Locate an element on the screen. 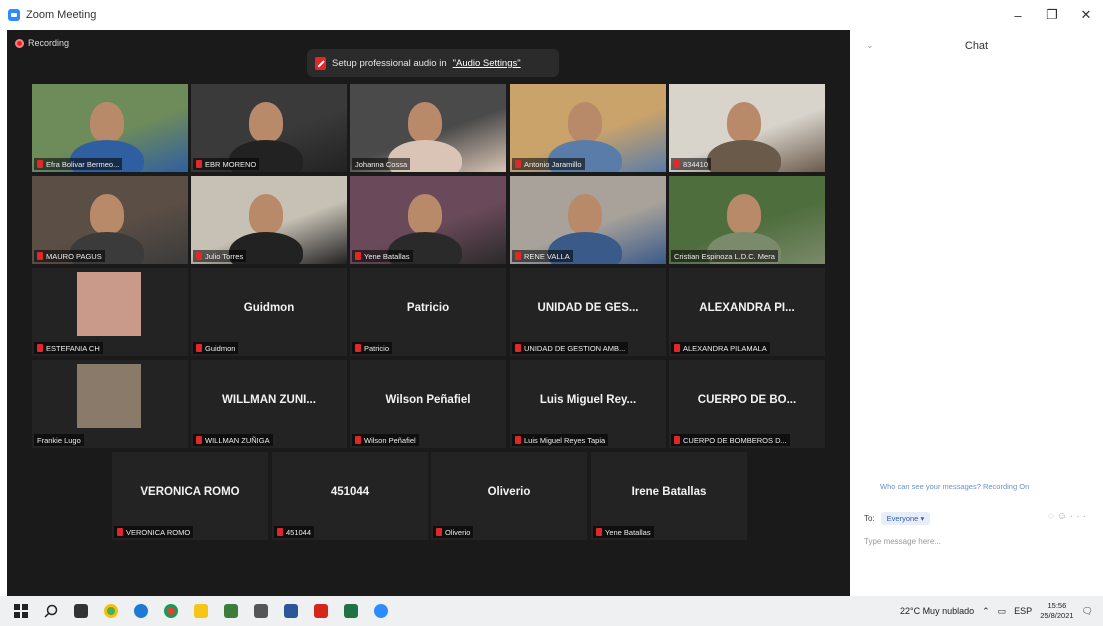 Image resolution: width=1103 pixels, height=626 pixels. restore-button: ❐ is located at coordinates (1052, 15).